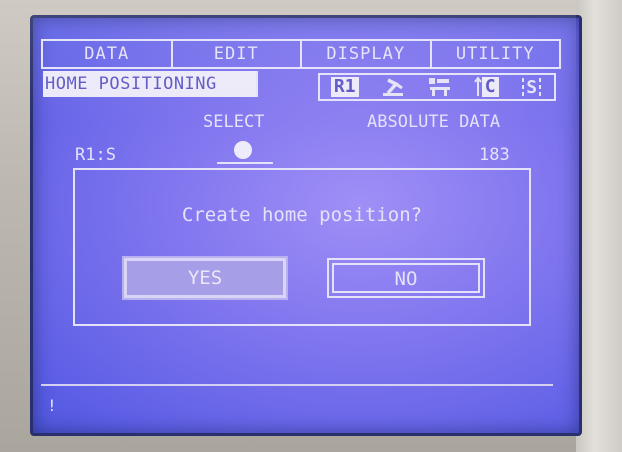  I want to click on absolute-data-value: 183, so click(494, 155).